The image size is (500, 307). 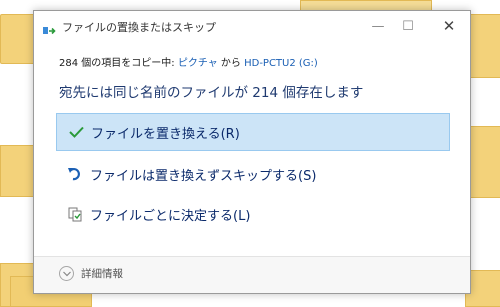 What do you see at coordinates (378, 26) in the screenshot?
I see `minimize-button: —` at bounding box center [378, 26].